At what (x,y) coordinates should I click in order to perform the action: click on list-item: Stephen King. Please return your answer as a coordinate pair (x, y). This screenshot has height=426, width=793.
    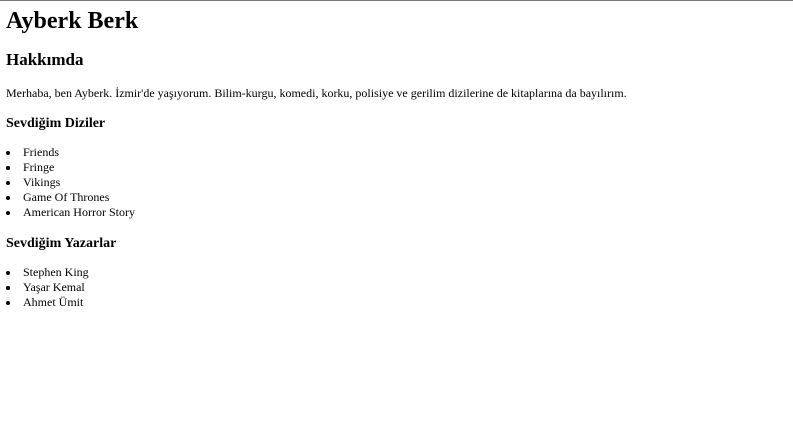
    Looking at the image, I should click on (47, 272).